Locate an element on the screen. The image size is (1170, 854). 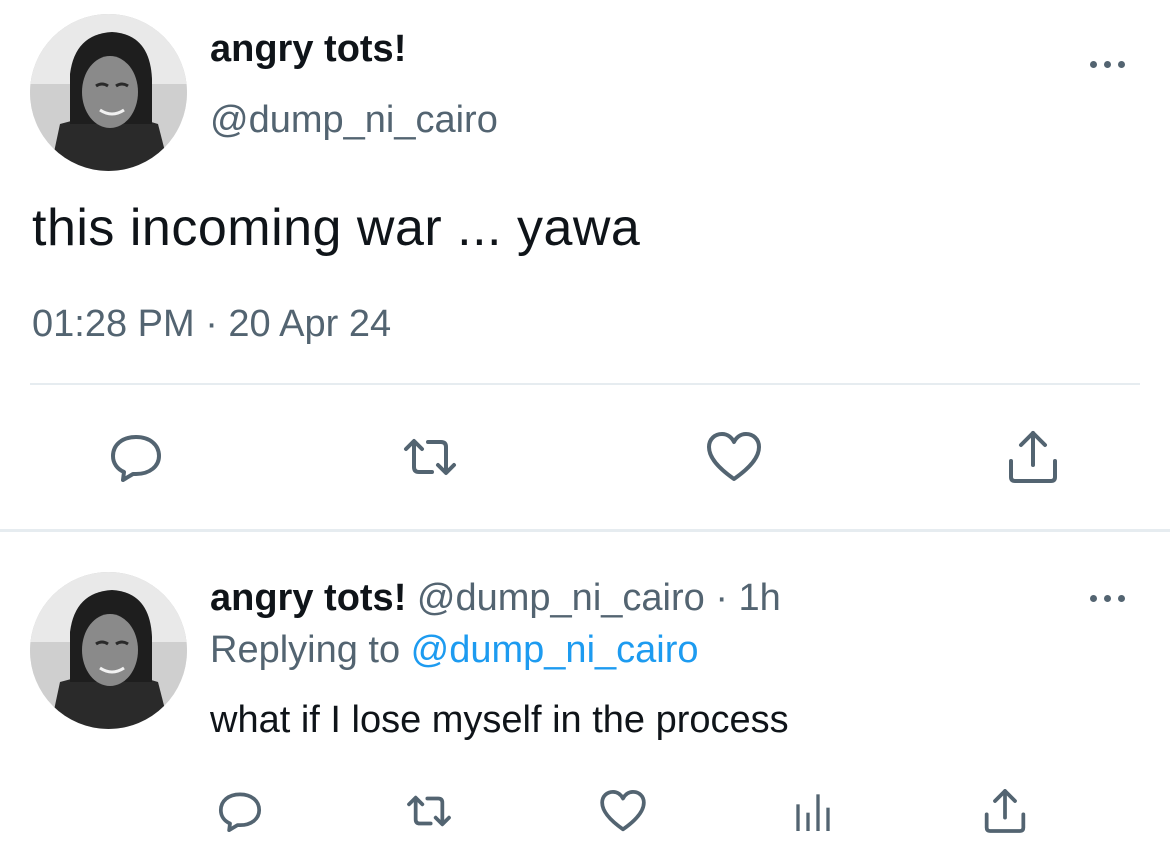
reply-header: angry tots! @dump_ni_cairo · 1h is located at coordinates (495, 598).